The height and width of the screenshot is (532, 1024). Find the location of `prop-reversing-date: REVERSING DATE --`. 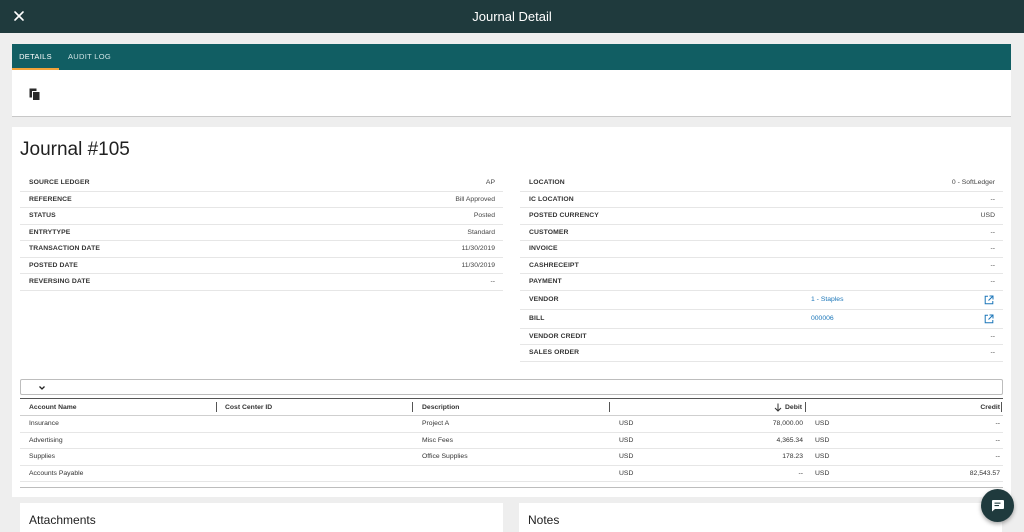

prop-reversing-date: REVERSING DATE -- is located at coordinates (261, 282).